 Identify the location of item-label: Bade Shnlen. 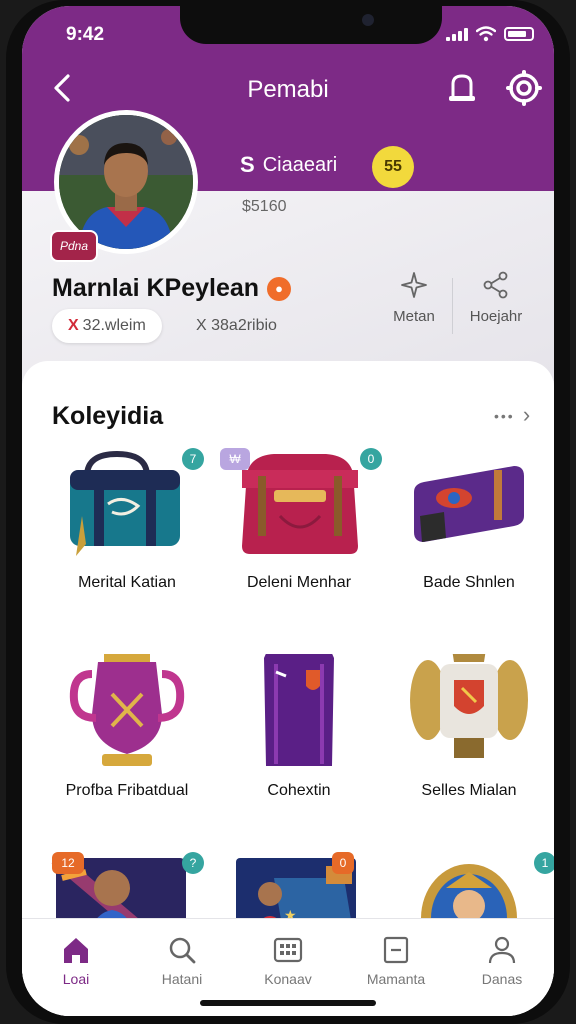
(469, 582).